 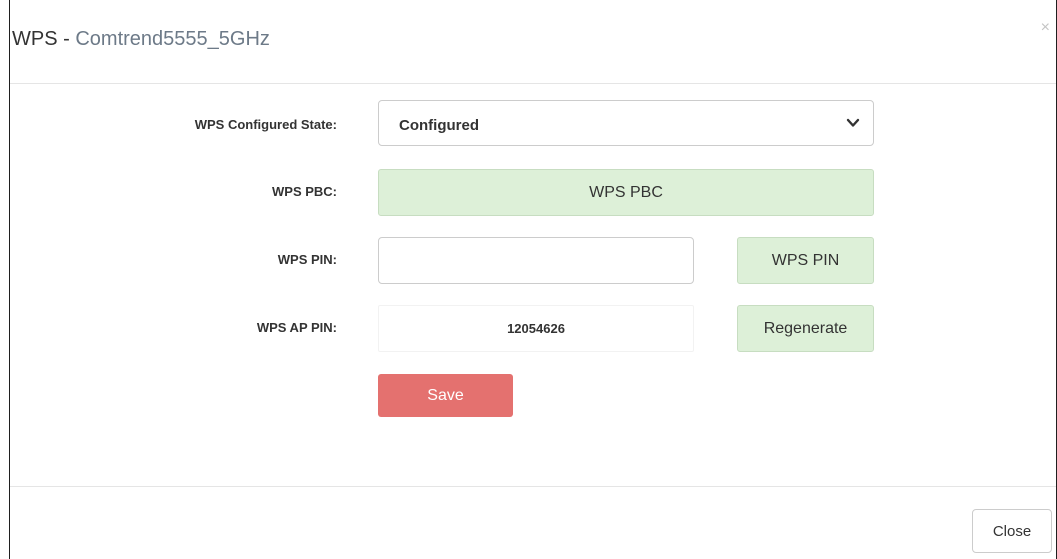 What do you see at coordinates (44, 39) in the screenshot?
I see `modal-title-prefix: WPS -` at bounding box center [44, 39].